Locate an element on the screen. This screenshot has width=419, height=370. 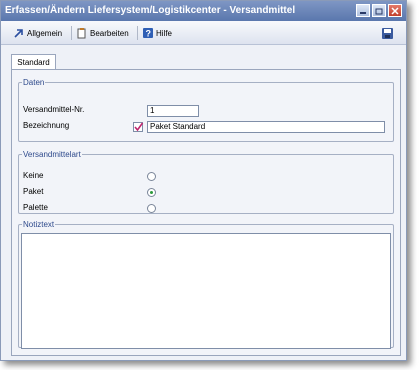
window-controls is located at coordinates (379, 10).